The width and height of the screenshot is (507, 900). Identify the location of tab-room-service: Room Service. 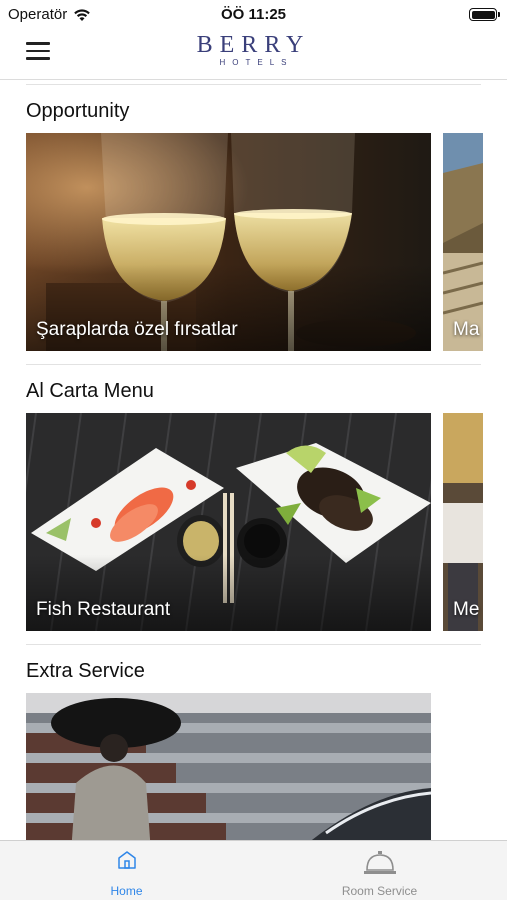
(379, 870).